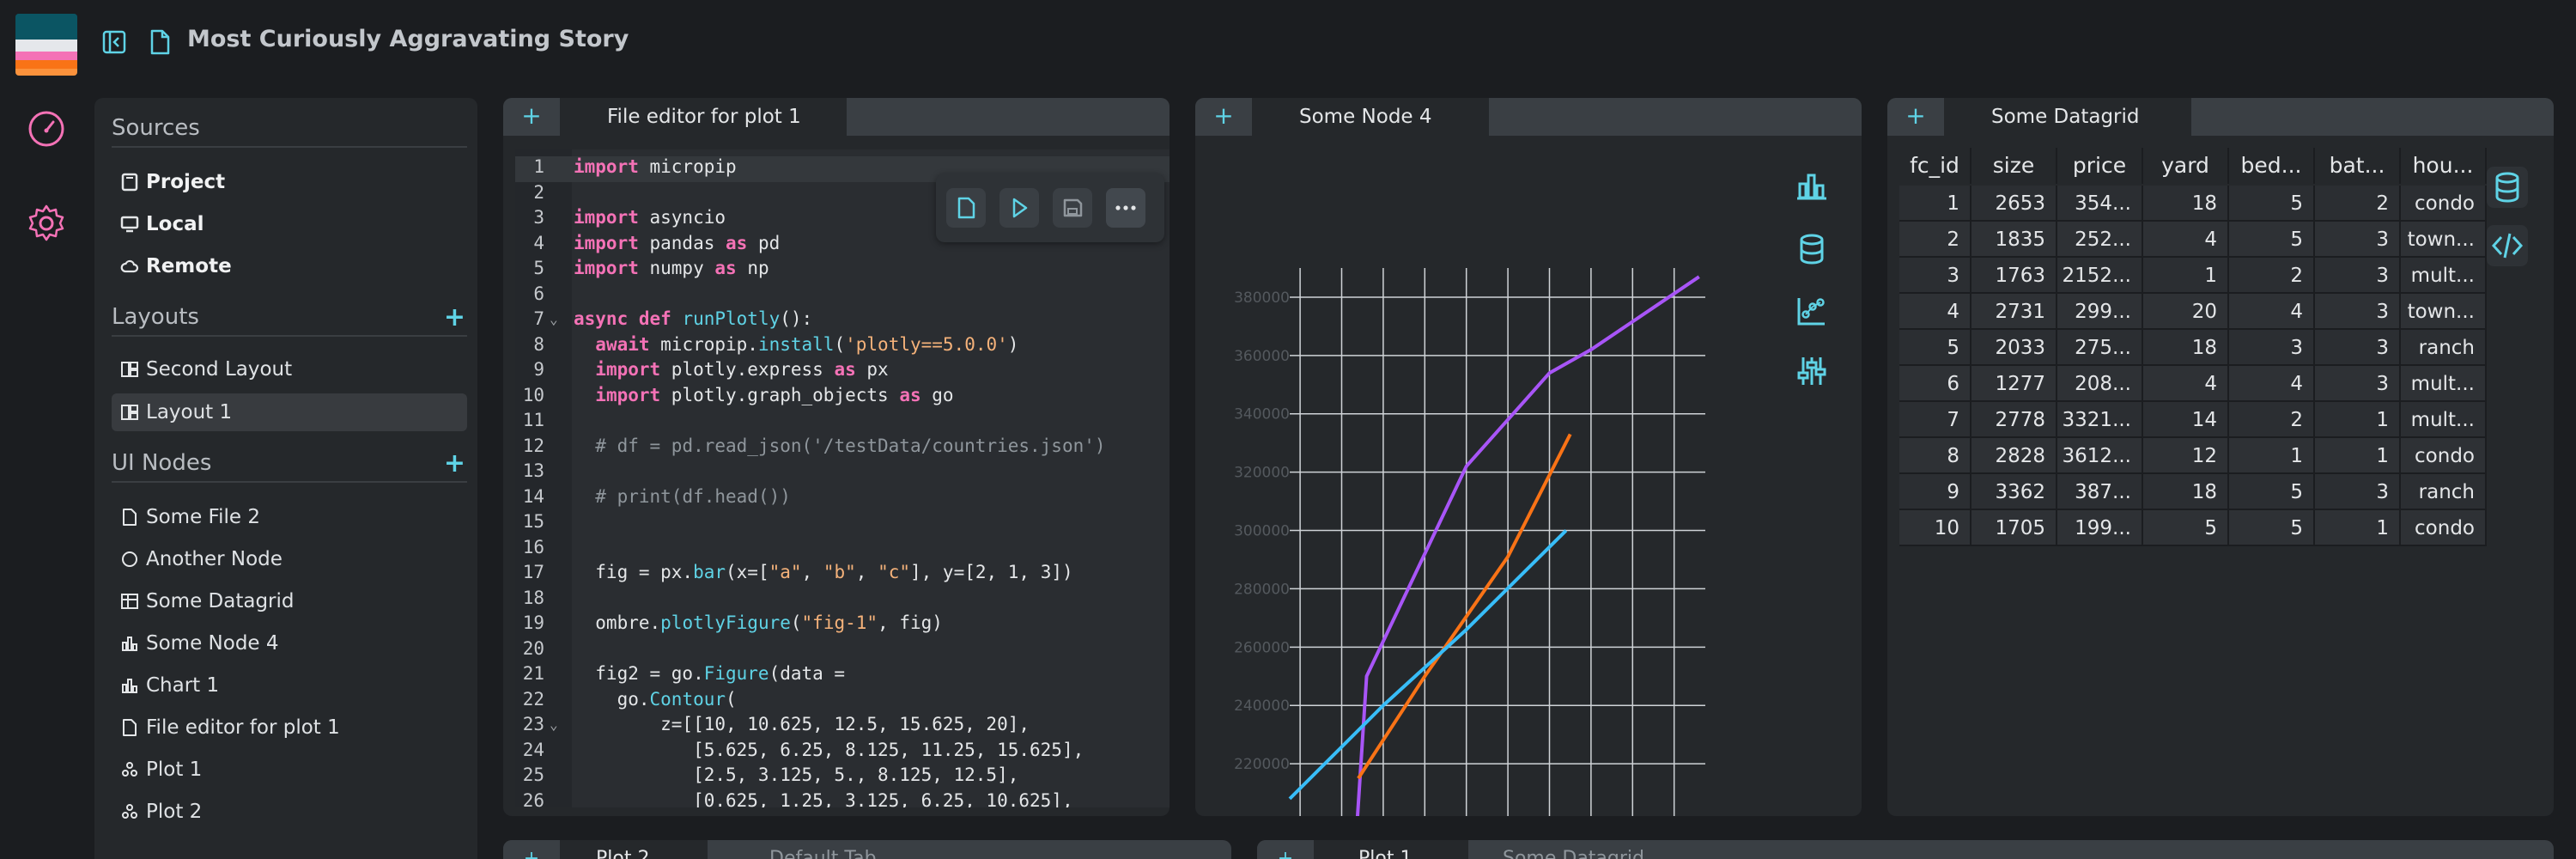  What do you see at coordinates (843, 372) in the screenshot?
I see `code-line: 9 import plotly.express as px` at bounding box center [843, 372].